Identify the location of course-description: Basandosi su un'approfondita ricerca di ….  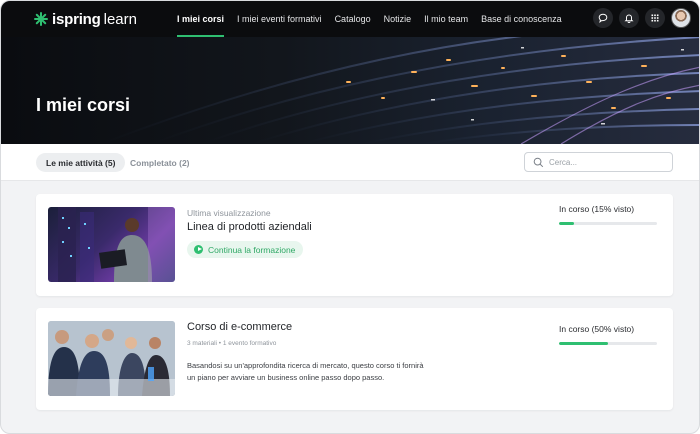
(305, 371).